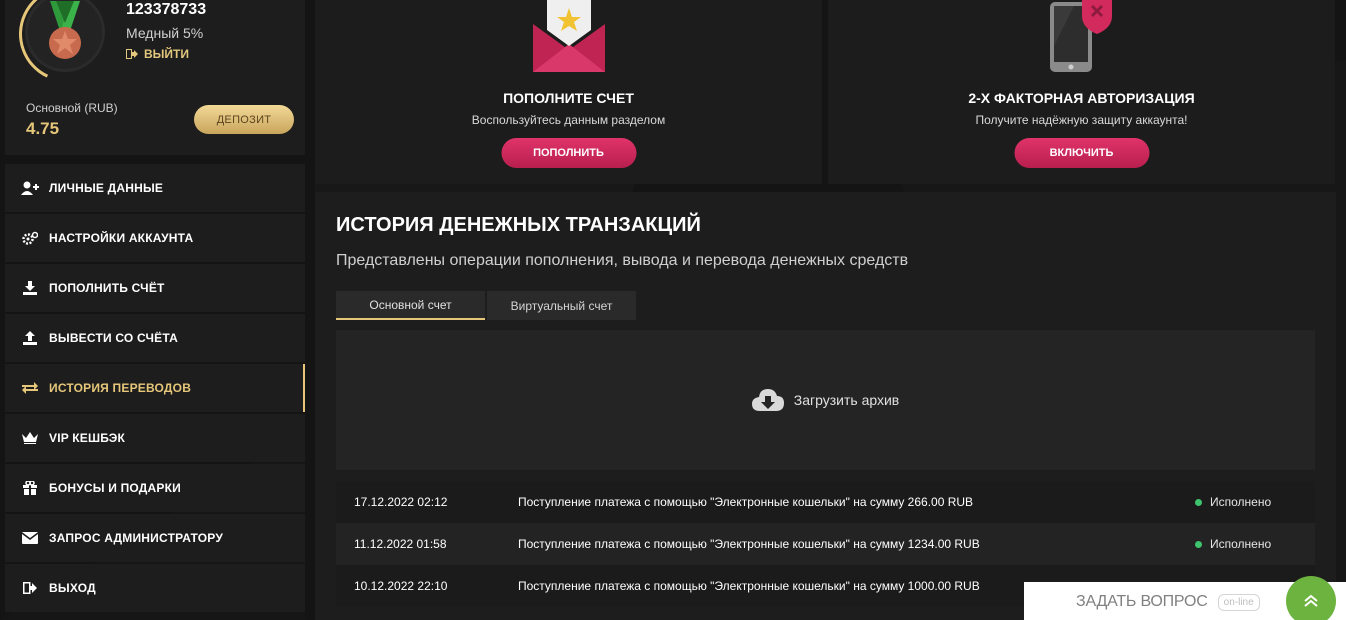 Image resolution: width=1346 pixels, height=620 pixels. I want to click on upload-icon, so click(30, 338).